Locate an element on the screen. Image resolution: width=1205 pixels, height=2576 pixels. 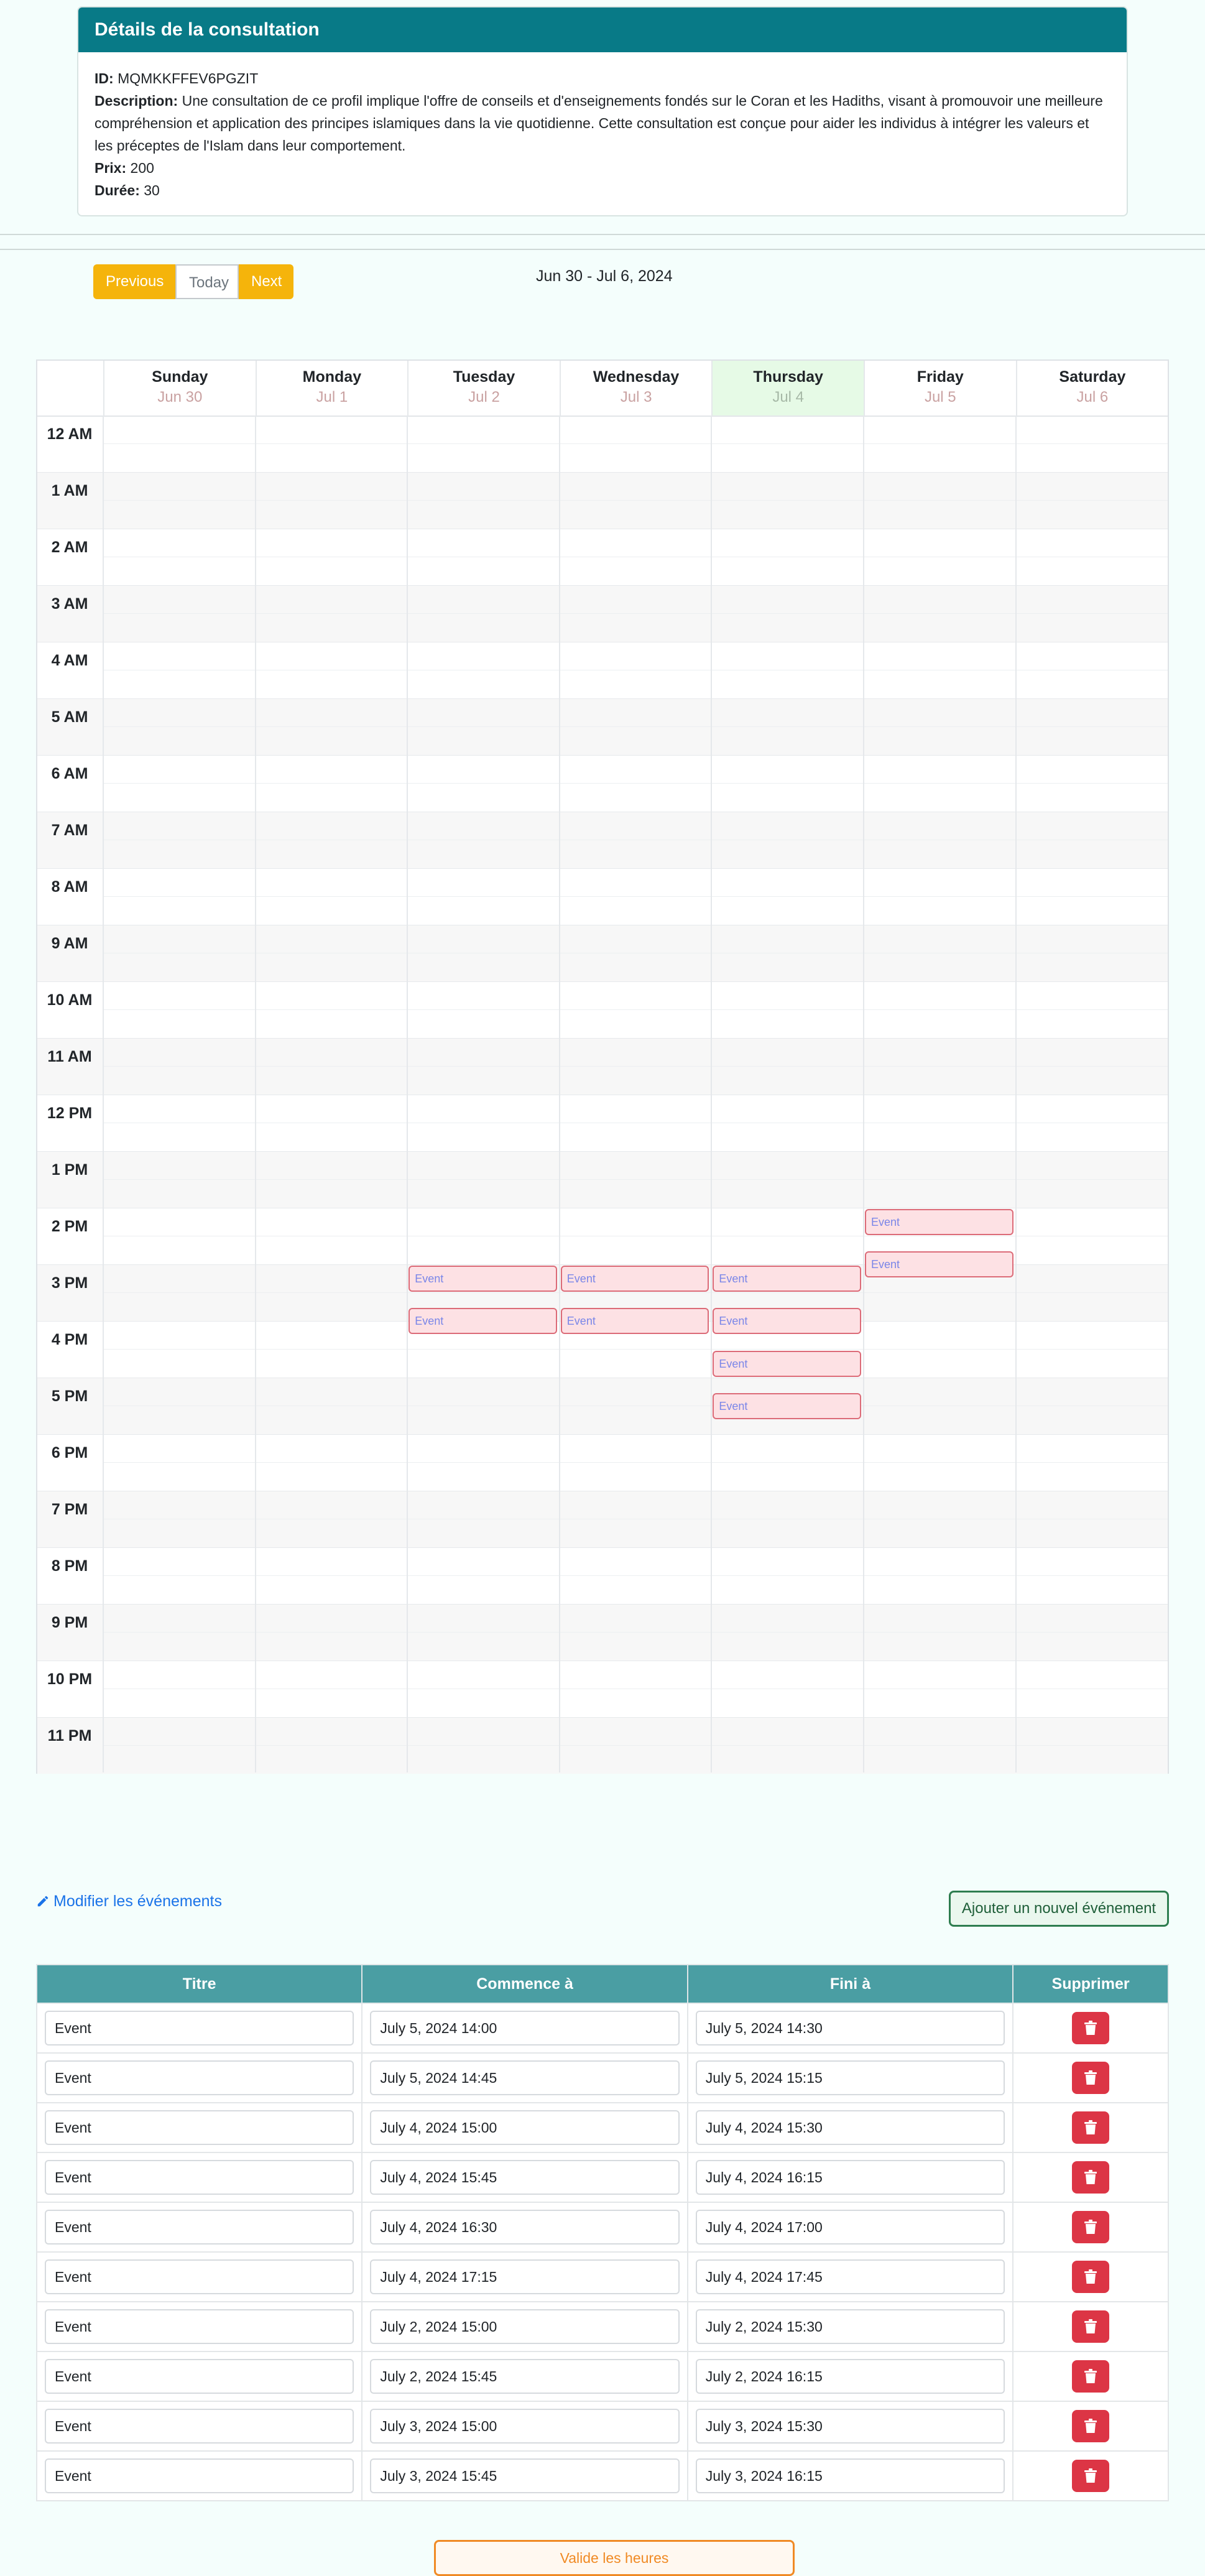
column-header-start: Commence à is located at coordinates (524, 1984).